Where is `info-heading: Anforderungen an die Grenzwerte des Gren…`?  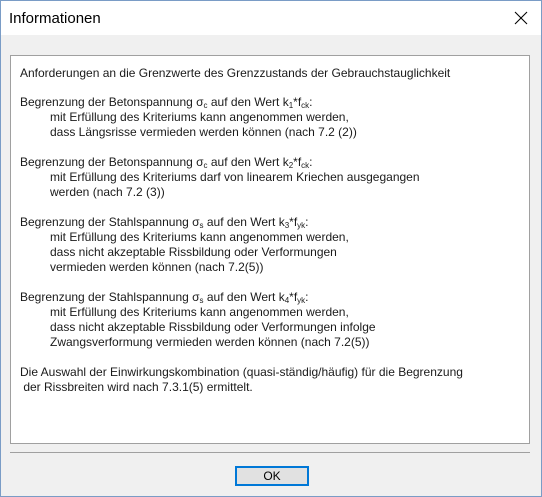
info-heading: Anforderungen an die Grenzwerte des Gren… is located at coordinates (235, 73).